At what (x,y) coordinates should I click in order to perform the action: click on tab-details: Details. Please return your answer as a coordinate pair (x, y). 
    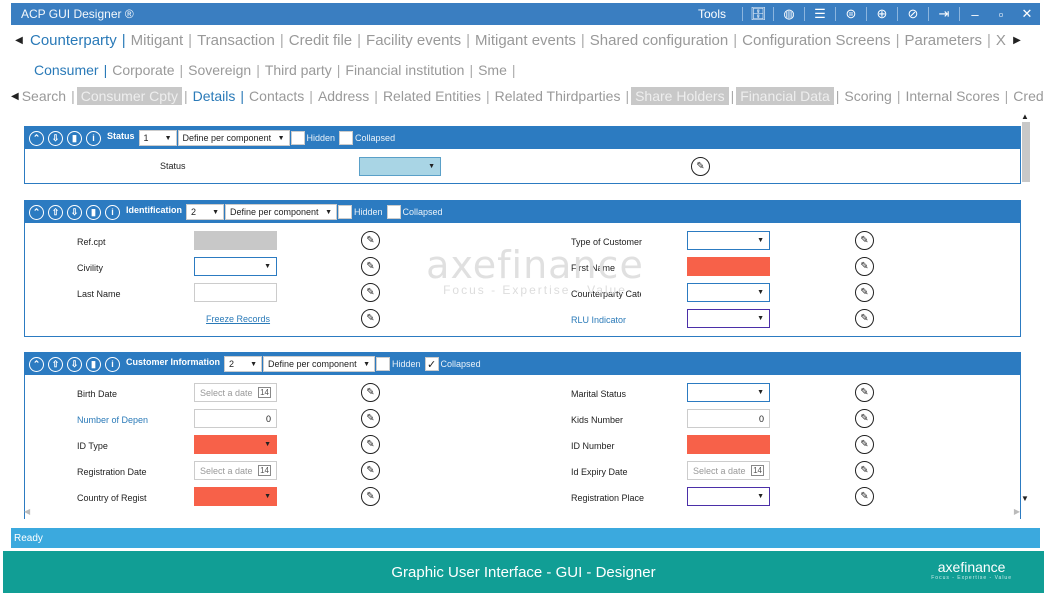
    Looking at the image, I should click on (214, 96).